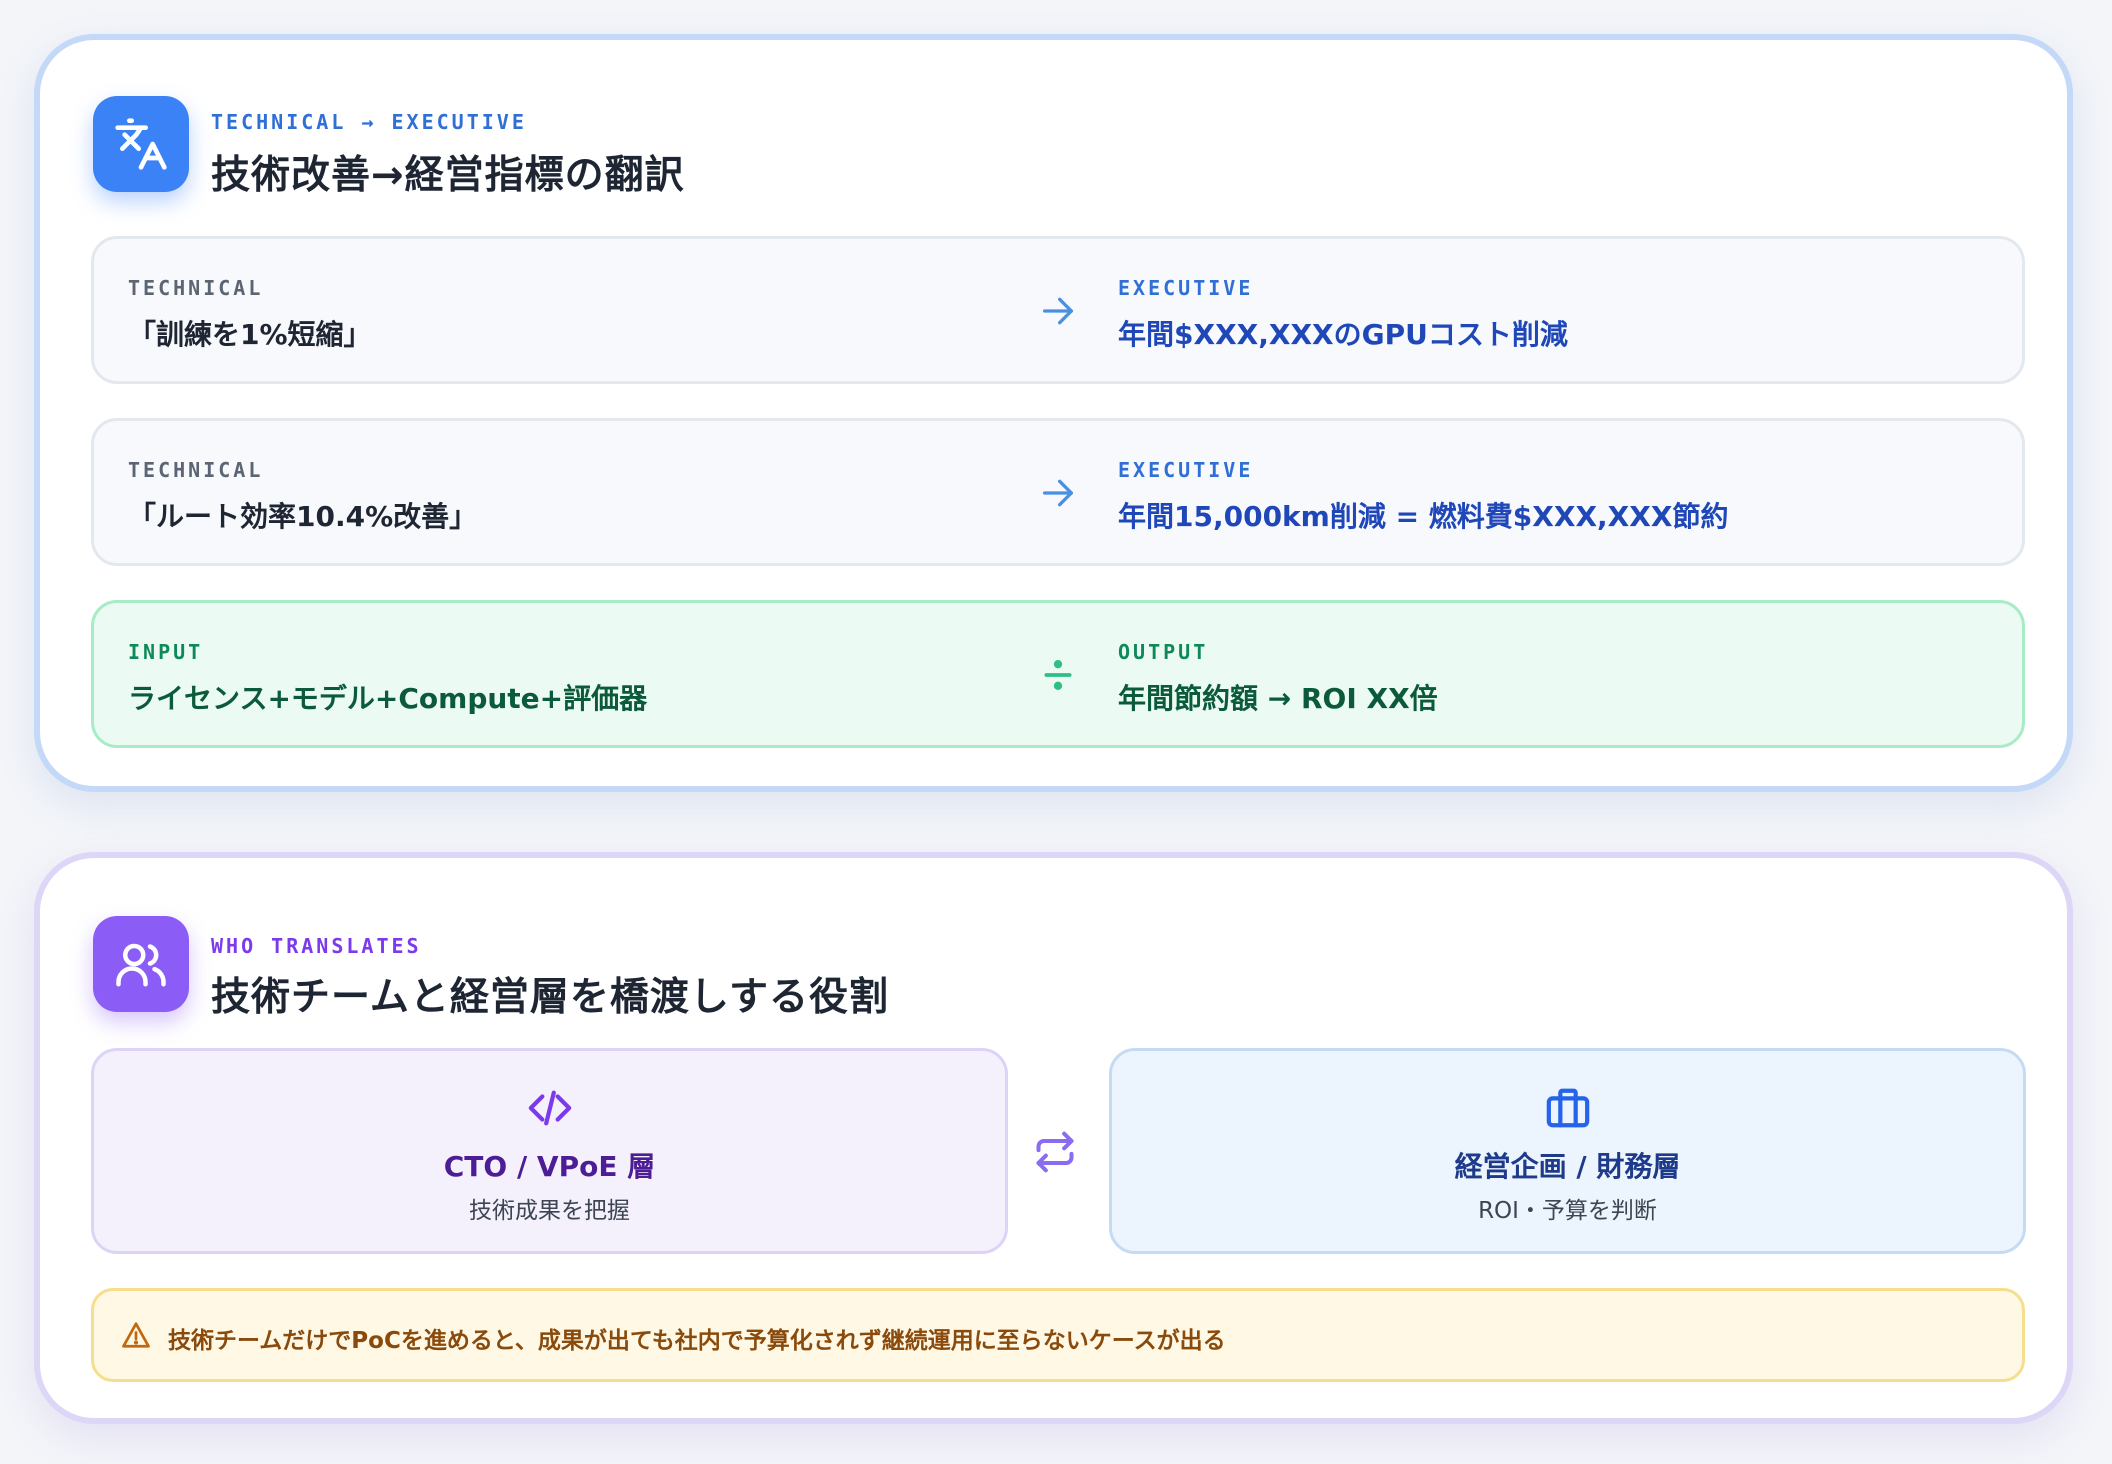 This screenshot has height=1464, width=2112. What do you see at coordinates (1278, 698) in the screenshot?
I see `output-value: 年間節約額 → ROI XX倍` at bounding box center [1278, 698].